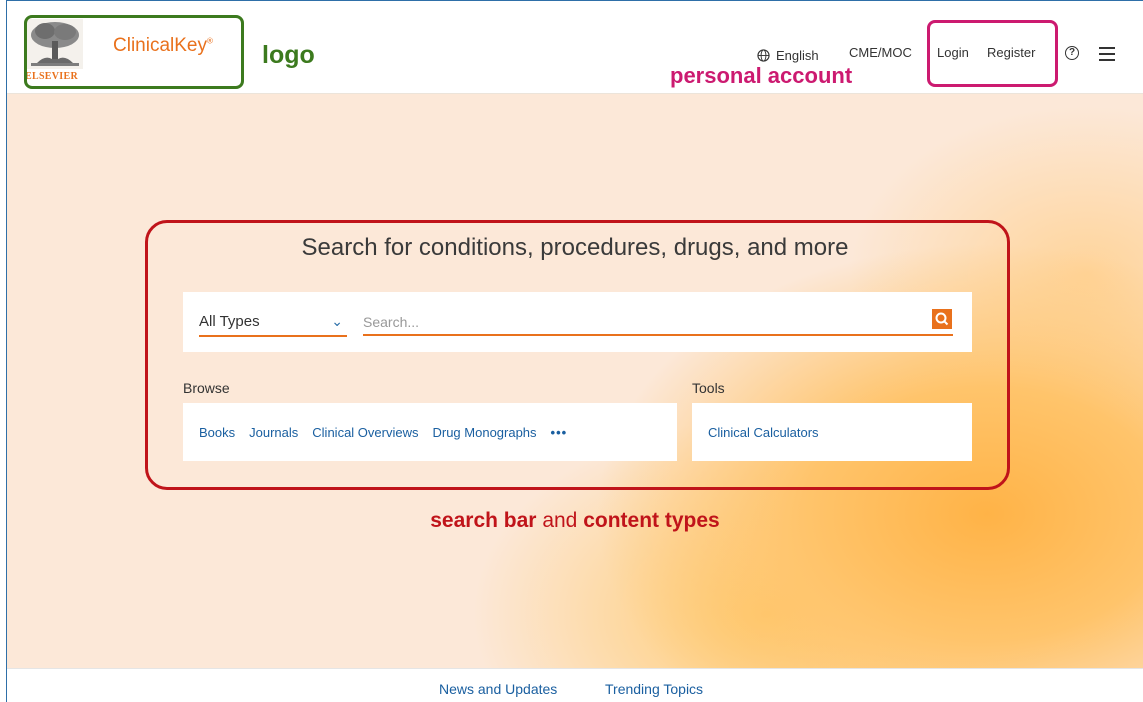 The image size is (1143, 702). Describe the element at coordinates (797, 55) in the screenshot. I see `language-label: English` at that location.